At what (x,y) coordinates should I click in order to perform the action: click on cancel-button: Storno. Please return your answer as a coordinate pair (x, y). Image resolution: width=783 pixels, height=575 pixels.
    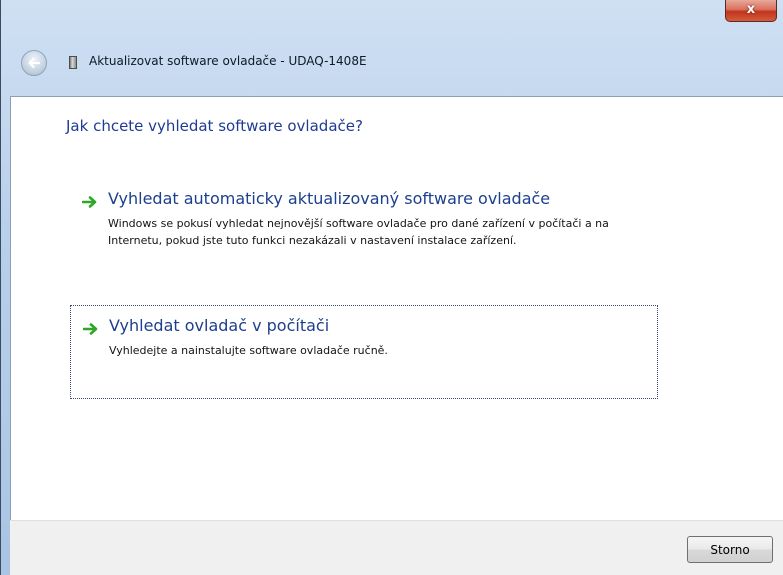
    Looking at the image, I should click on (730, 549).